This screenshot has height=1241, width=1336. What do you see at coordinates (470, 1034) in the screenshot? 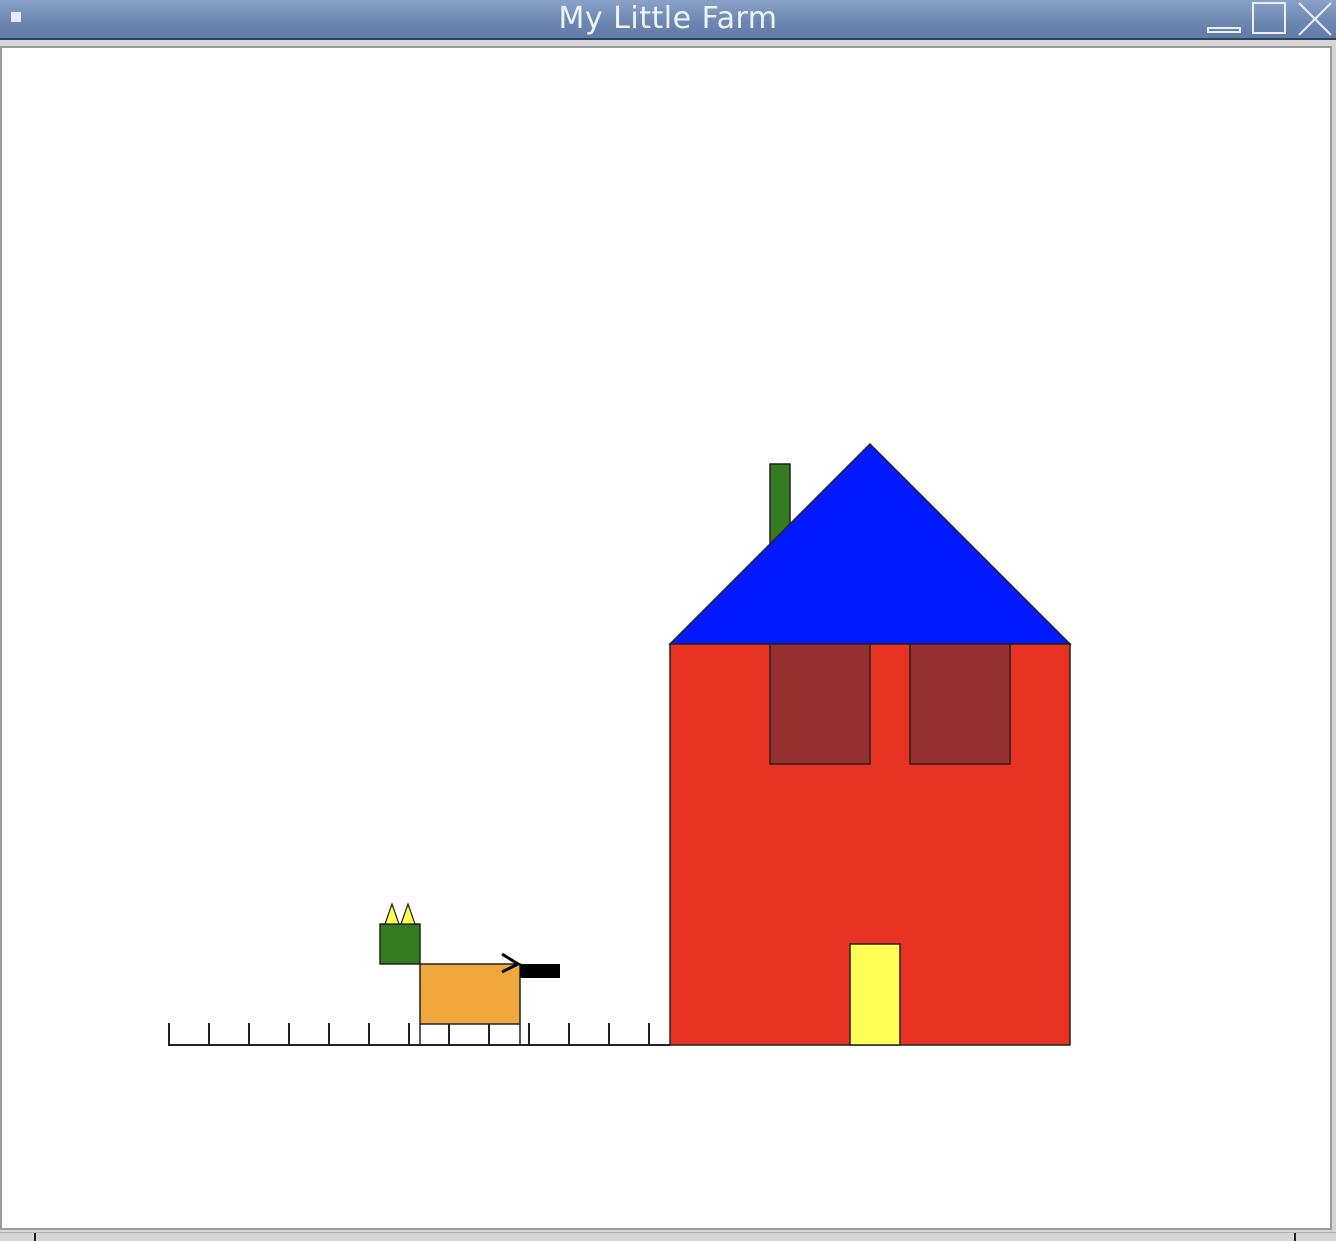
I see `animal-legs` at bounding box center [470, 1034].